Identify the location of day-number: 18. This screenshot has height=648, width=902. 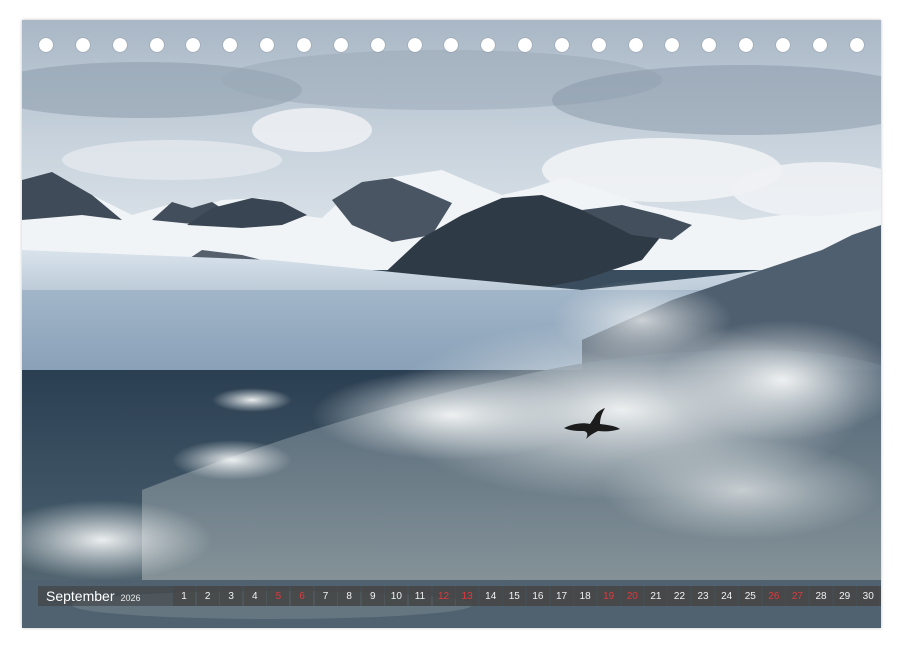
(585, 596).